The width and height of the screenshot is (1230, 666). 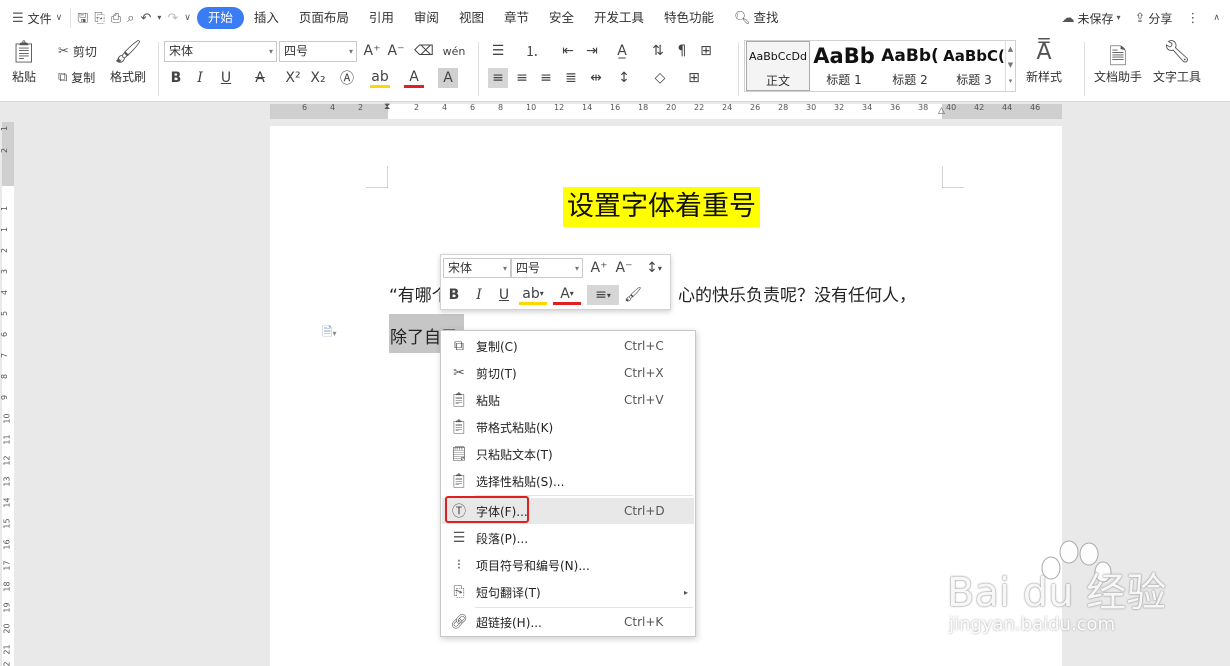 What do you see at coordinates (619, 18) in the screenshot?
I see `tab-developer: 开发工具` at bounding box center [619, 18].